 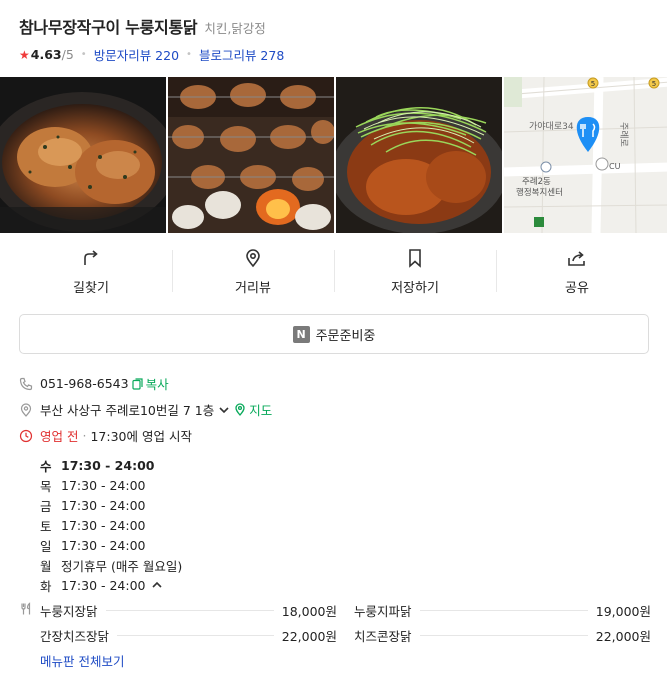 I want to click on hours-day: 일, so click(x=46, y=546).